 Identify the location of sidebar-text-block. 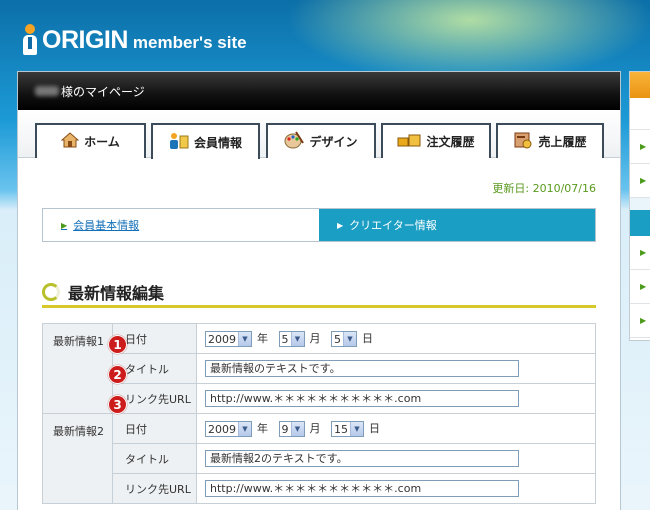
(640, 114).